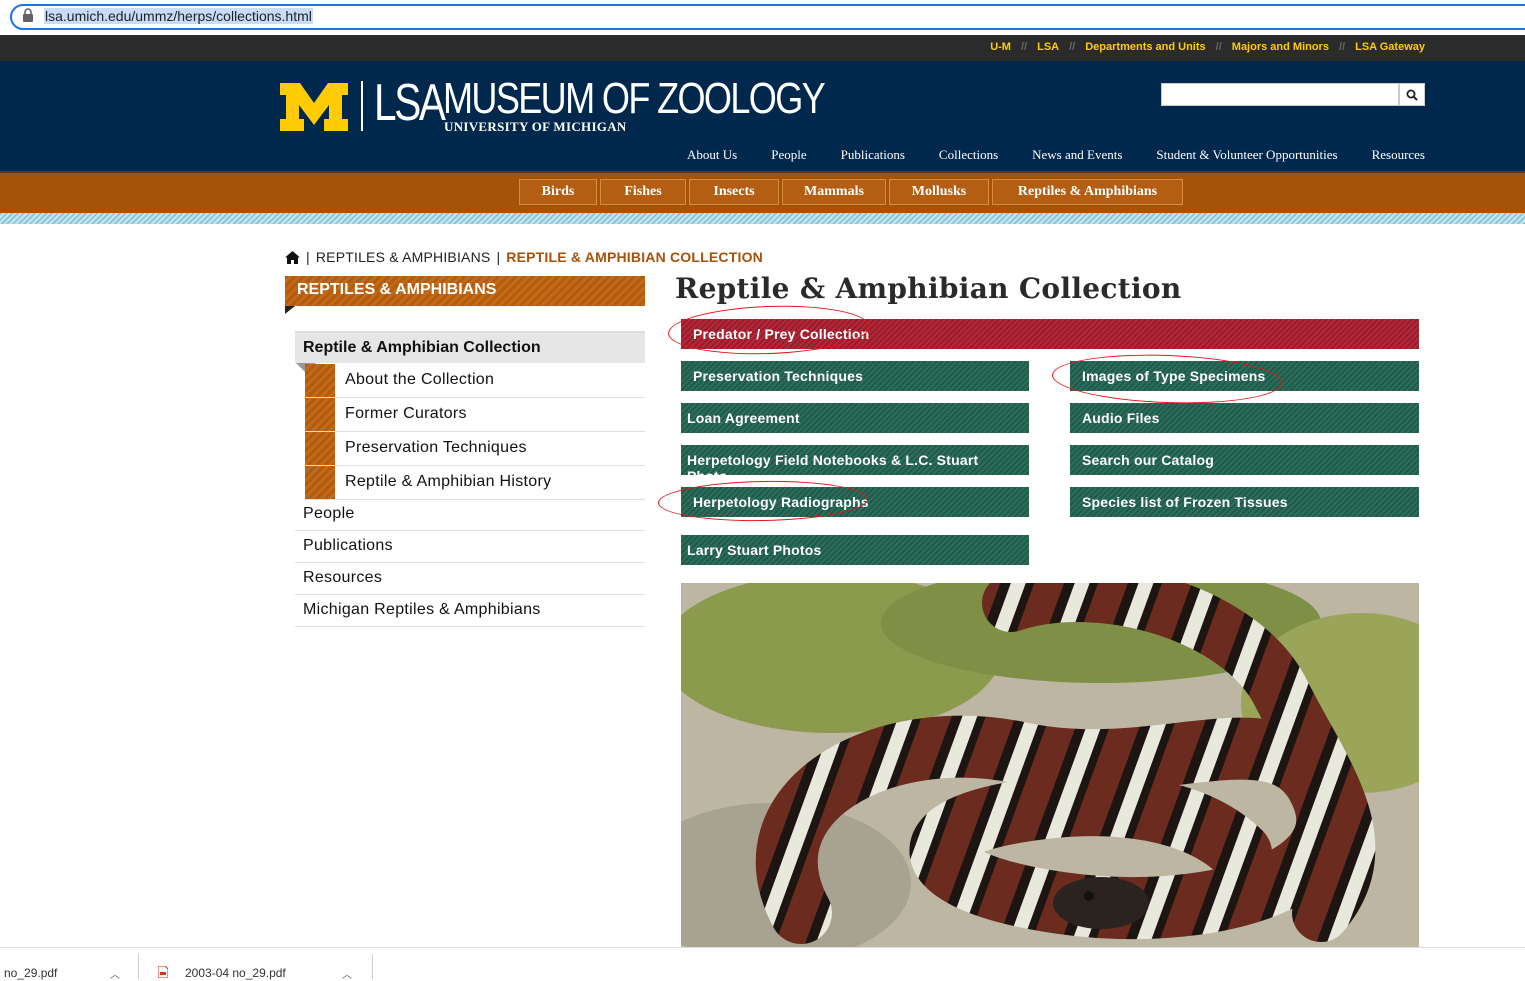  Describe the element at coordinates (1280, 94) in the screenshot. I see `search-input` at that location.